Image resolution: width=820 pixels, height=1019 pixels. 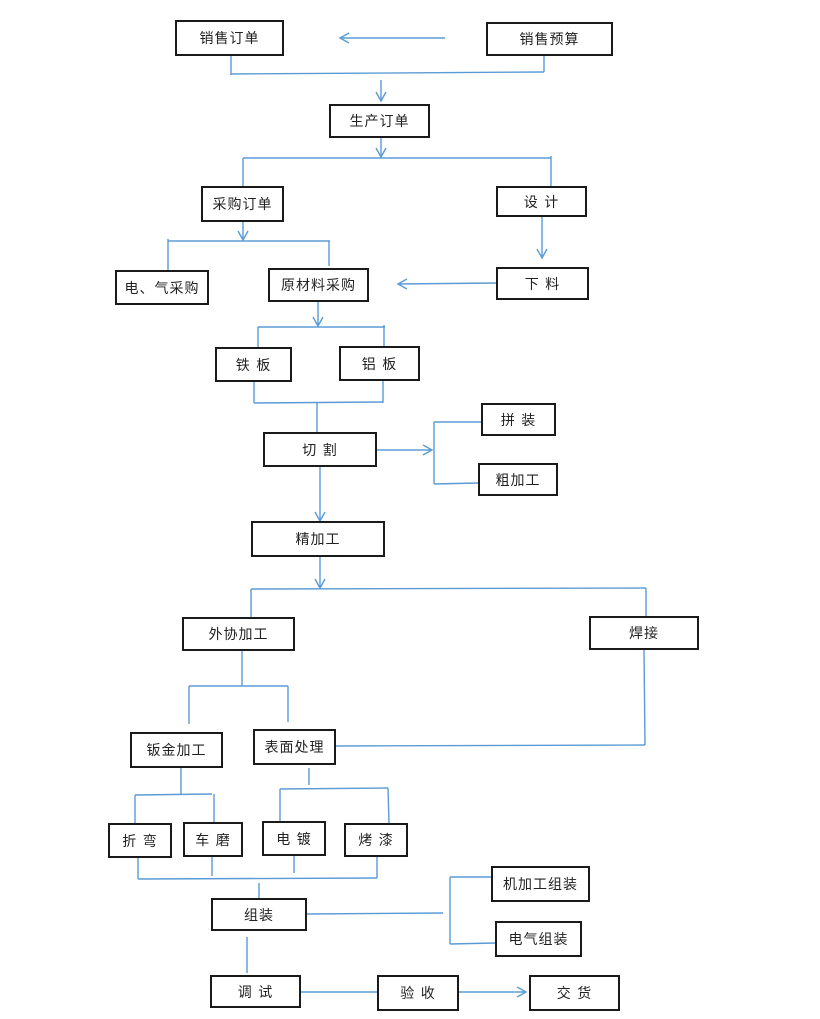 I want to click on node-painting: 烤 漆, so click(x=376, y=840).